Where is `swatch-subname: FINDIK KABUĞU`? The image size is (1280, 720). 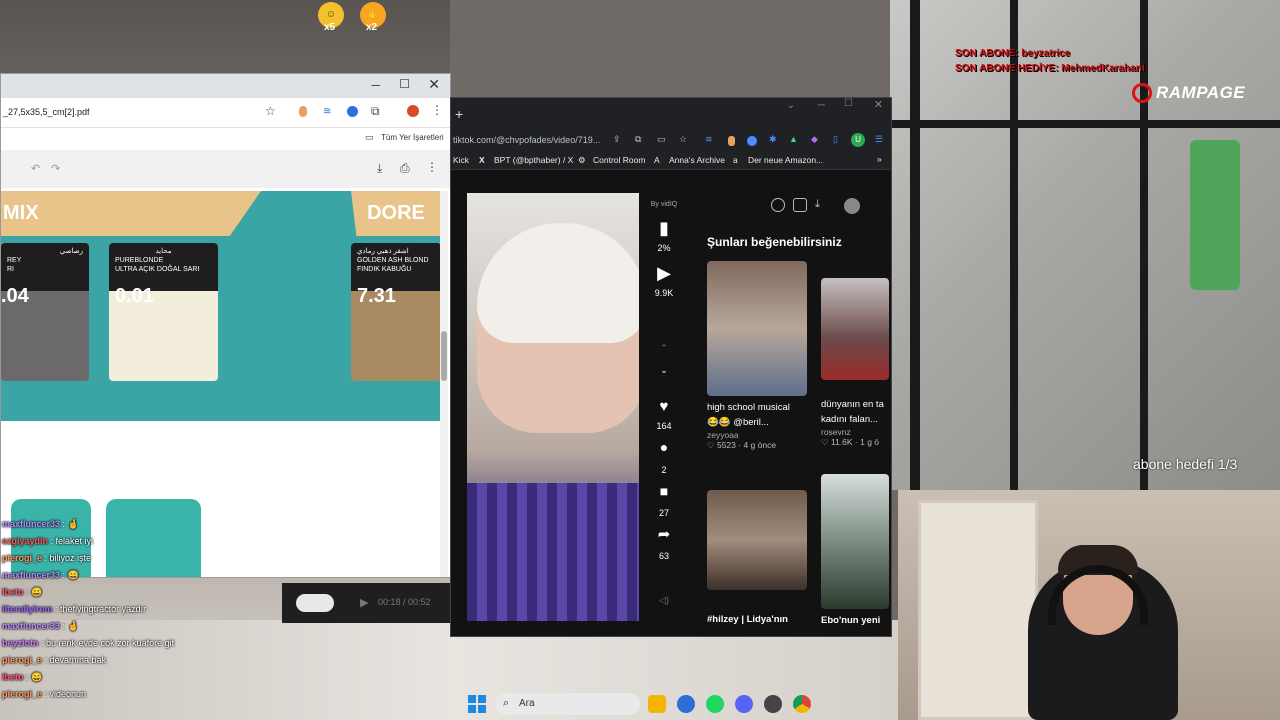 swatch-subname: FINDIK KABUĞU is located at coordinates (384, 269).